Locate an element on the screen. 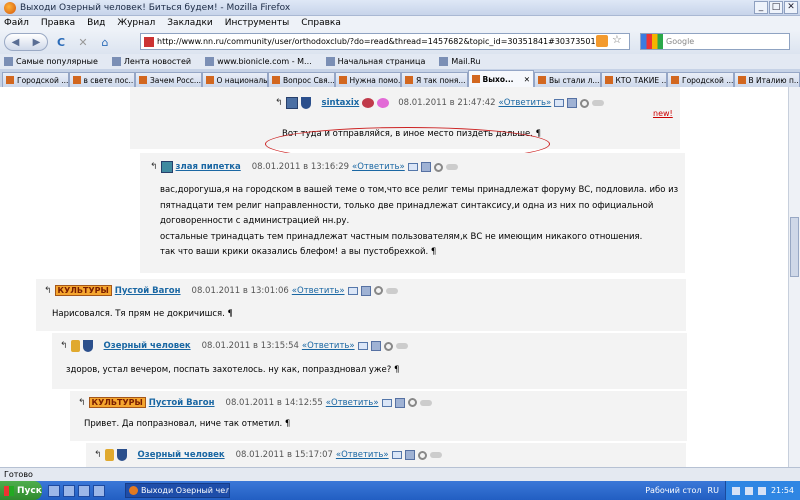  username: sintaxix is located at coordinates (341, 103).